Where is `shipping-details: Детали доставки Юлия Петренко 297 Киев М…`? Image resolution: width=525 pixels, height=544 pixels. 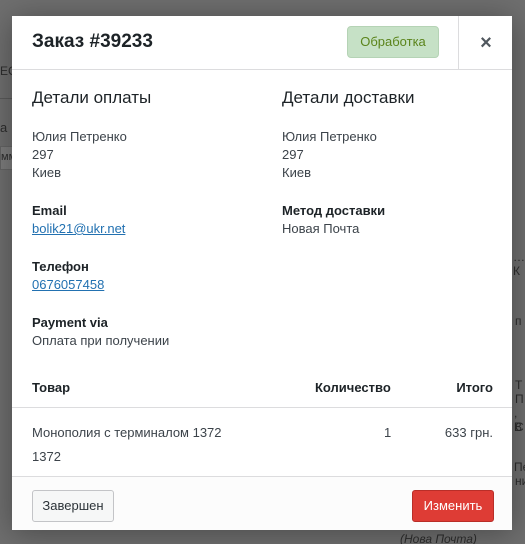
shipping-details: Детали доставки Юлия Петренко 297 Киев М… is located at coordinates (392, 163).